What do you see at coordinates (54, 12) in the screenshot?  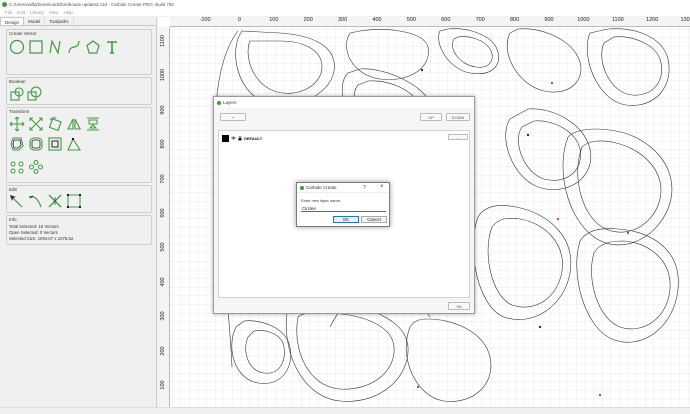 I see `menu-view: View` at bounding box center [54, 12].